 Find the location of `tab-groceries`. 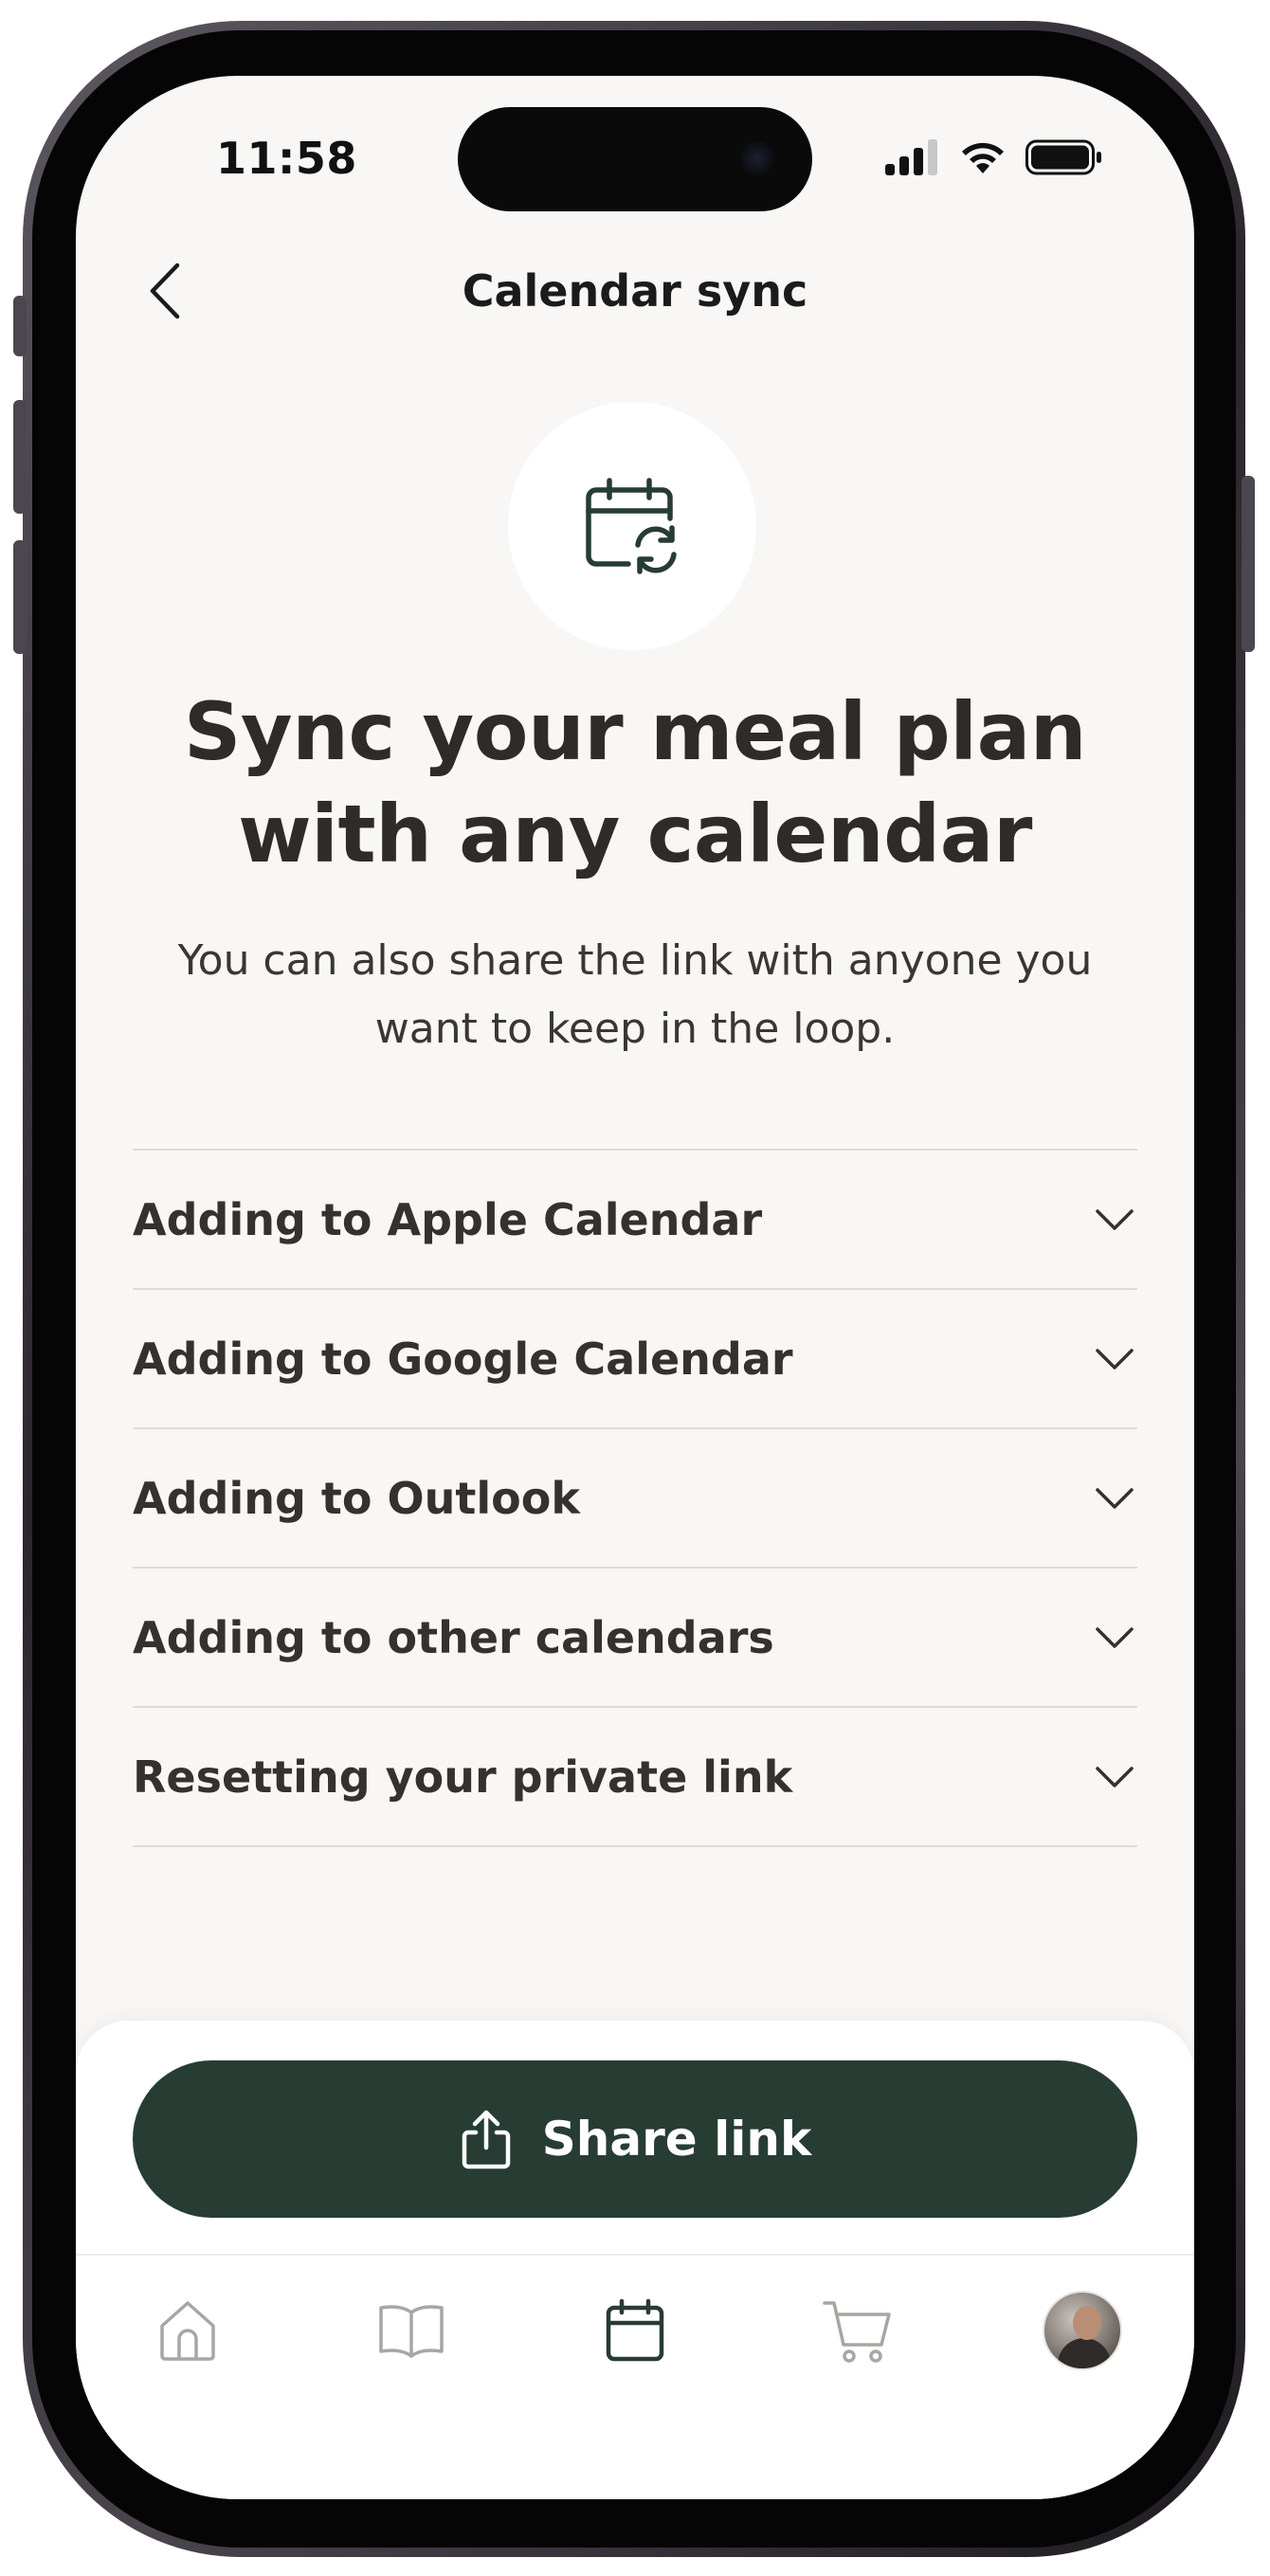

tab-groceries is located at coordinates (859, 2330).